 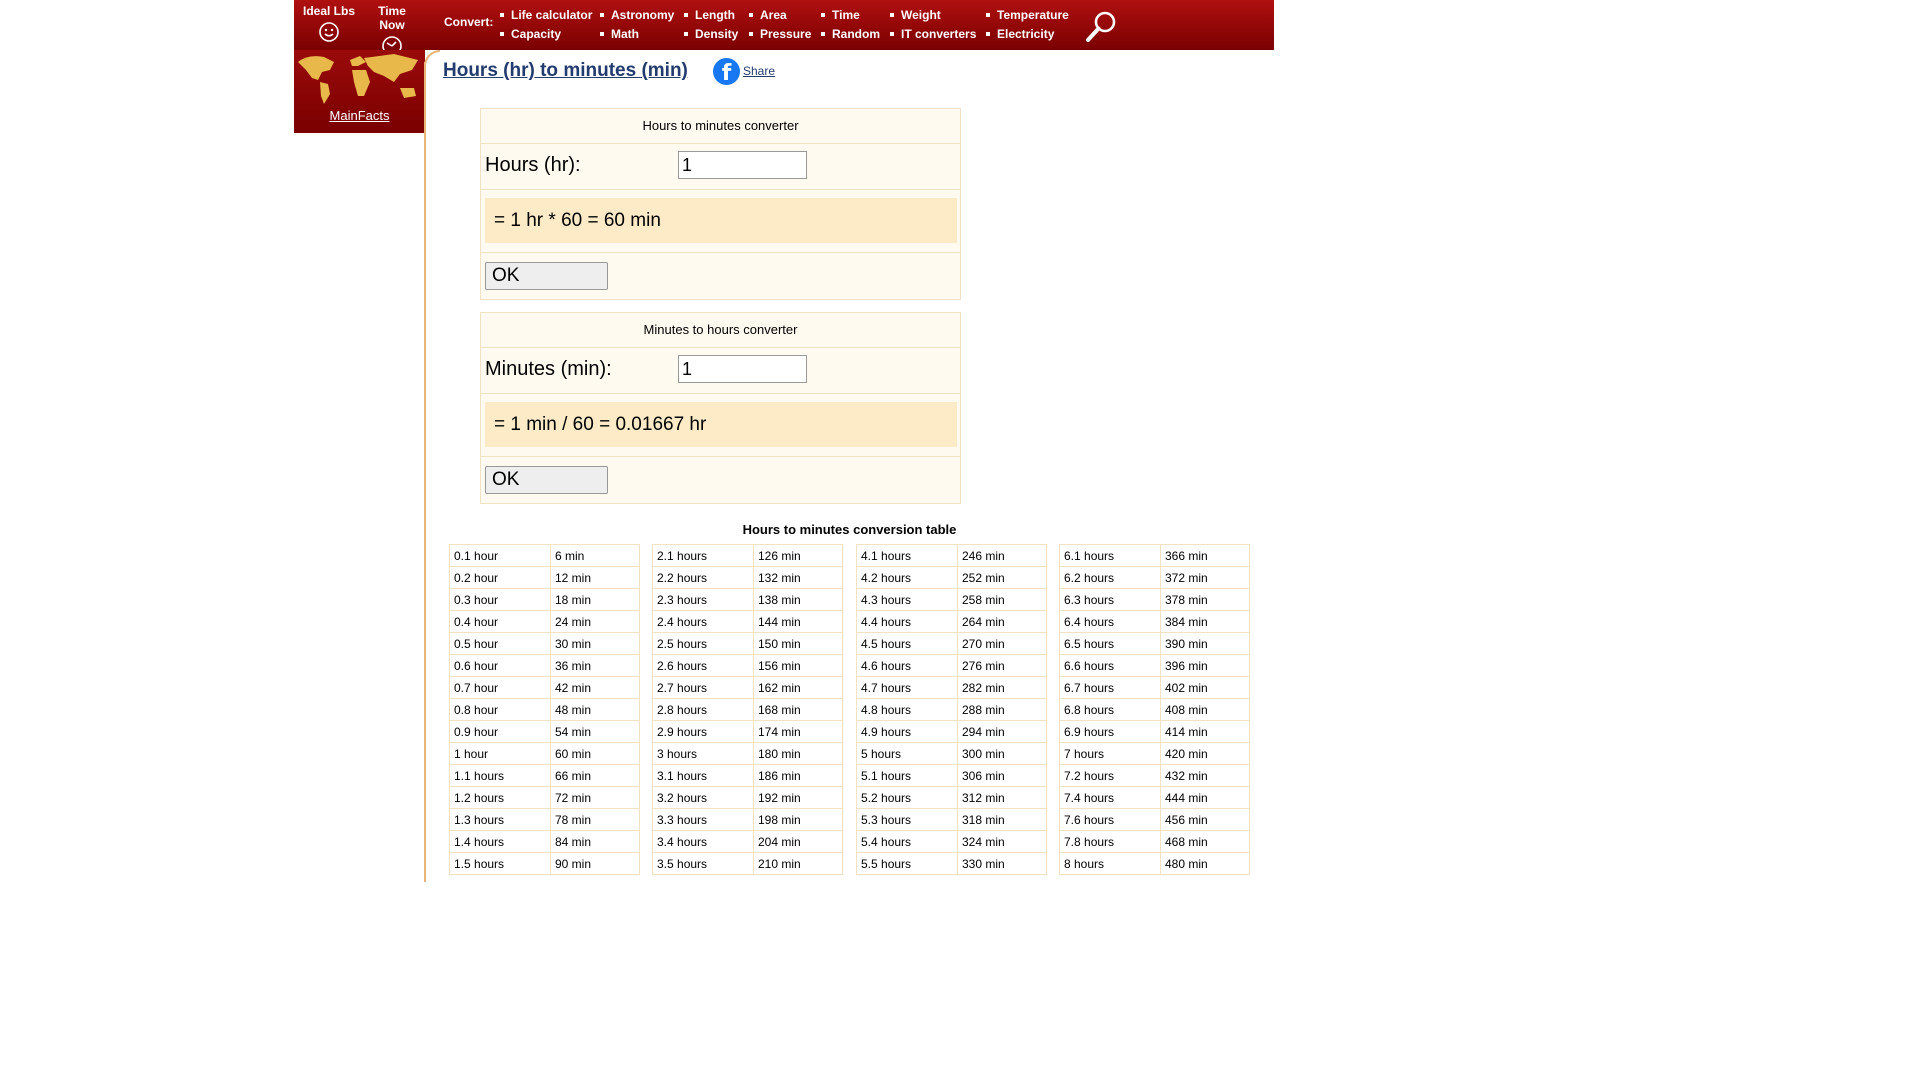 I want to click on hours-cell: 4.5 hours, so click(x=907, y=643).